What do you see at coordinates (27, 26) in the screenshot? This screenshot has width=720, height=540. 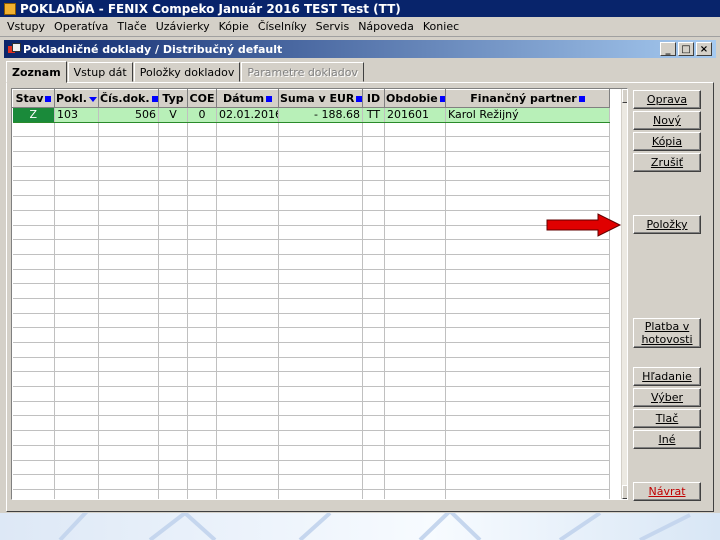 I see `menu-vstupy: Vstupy` at bounding box center [27, 26].